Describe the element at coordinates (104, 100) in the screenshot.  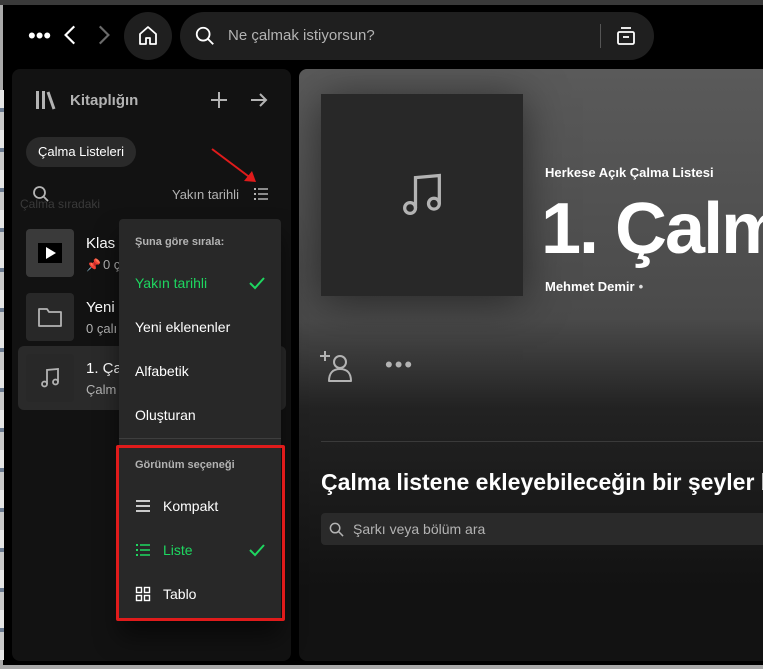
I see `library-title: Kitaplığın` at that location.